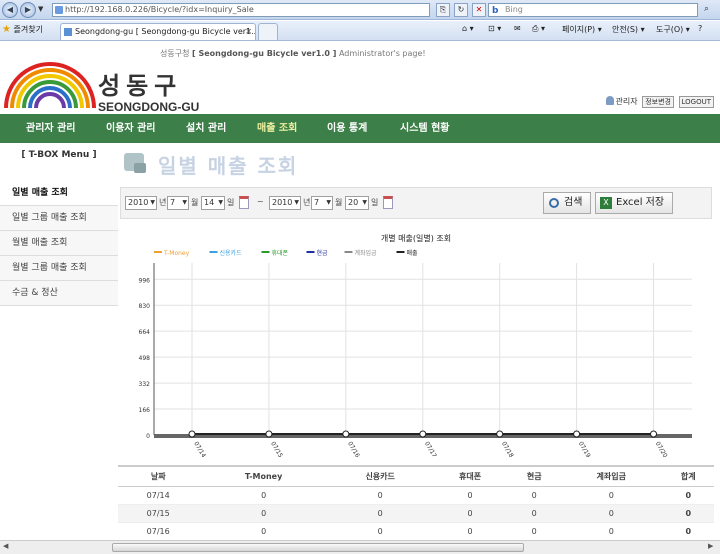  Describe the element at coordinates (22, 29) in the screenshot. I see `favorites-button: ★ 즐겨찾기` at that location.